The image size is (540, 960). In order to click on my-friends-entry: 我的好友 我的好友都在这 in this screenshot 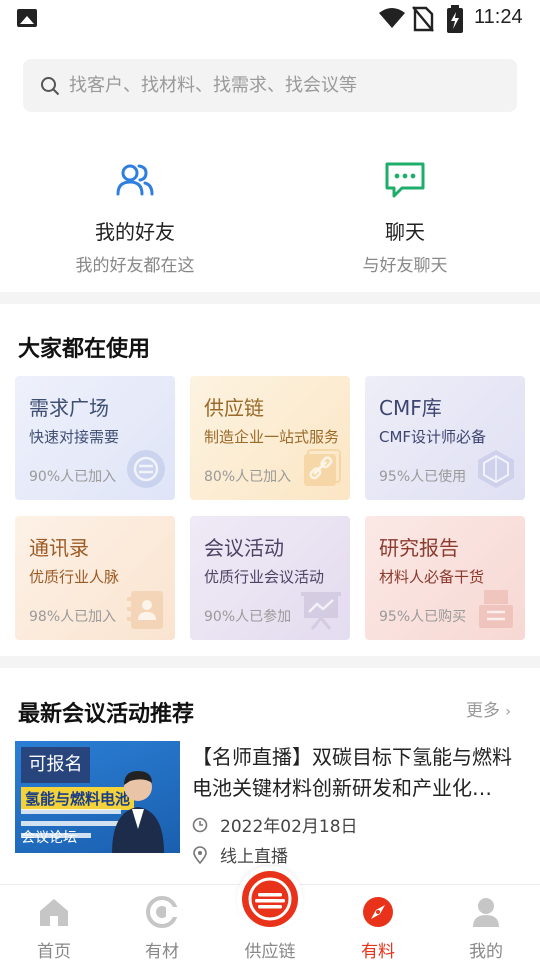, I will do `click(135, 218)`.